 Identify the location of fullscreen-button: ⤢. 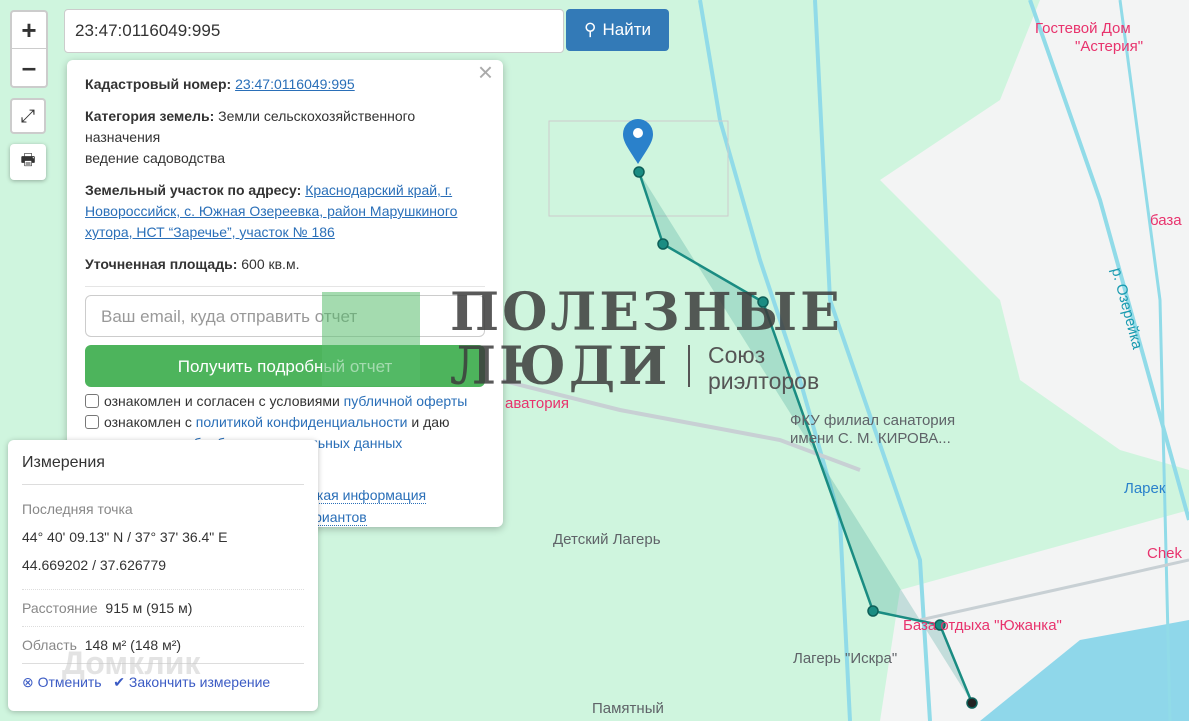
(28, 116).